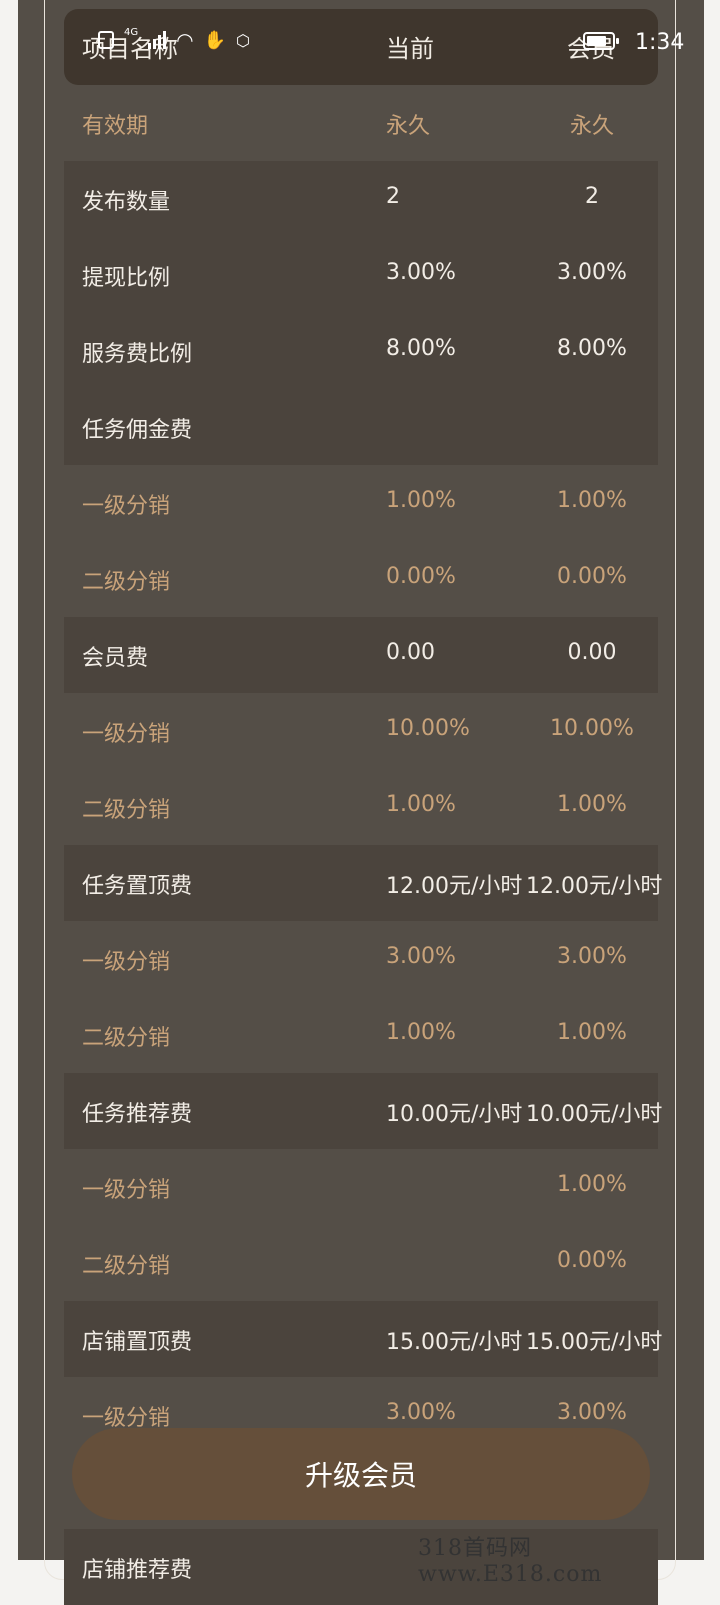 This screenshot has height=1605, width=720. I want to click on row-label: 有效期, so click(115, 126).